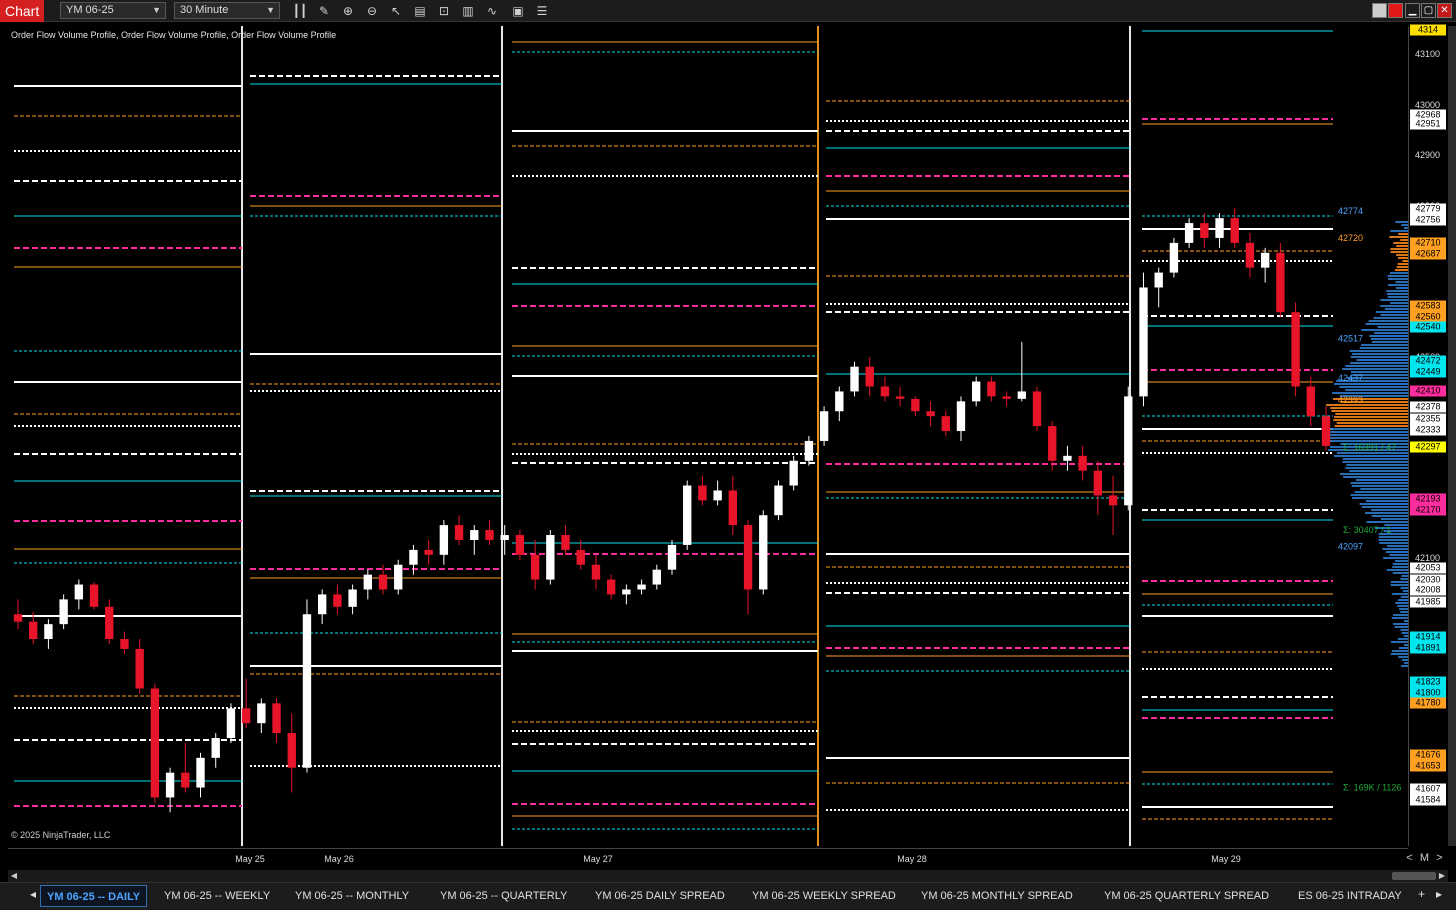 Image resolution: width=1456 pixels, height=910 pixels. Describe the element at coordinates (420, 11) in the screenshot. I see `data-box-icon: ▤` at that location.